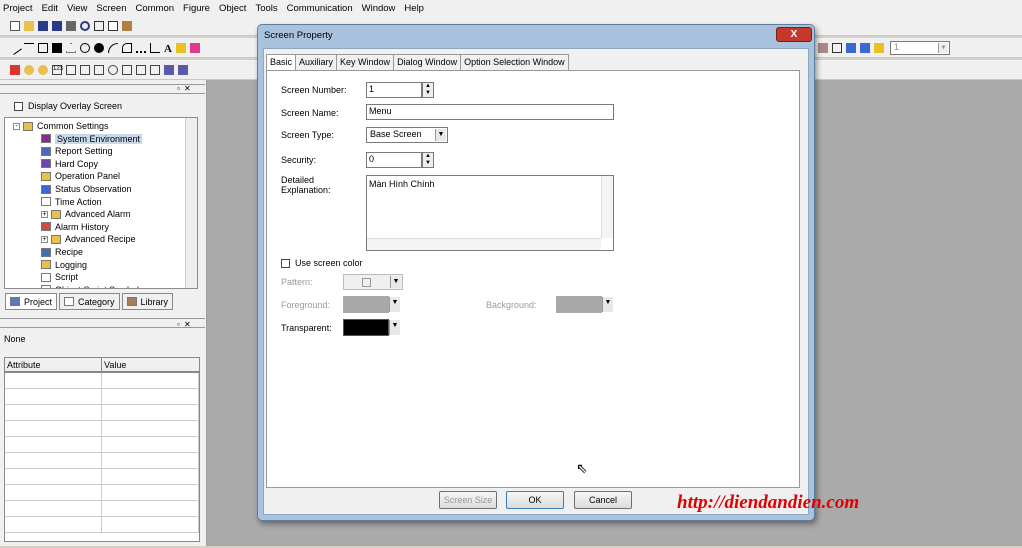 The height and width of the screenshot is (548, 1022). I want to click on image-icon, so click(194, 47).